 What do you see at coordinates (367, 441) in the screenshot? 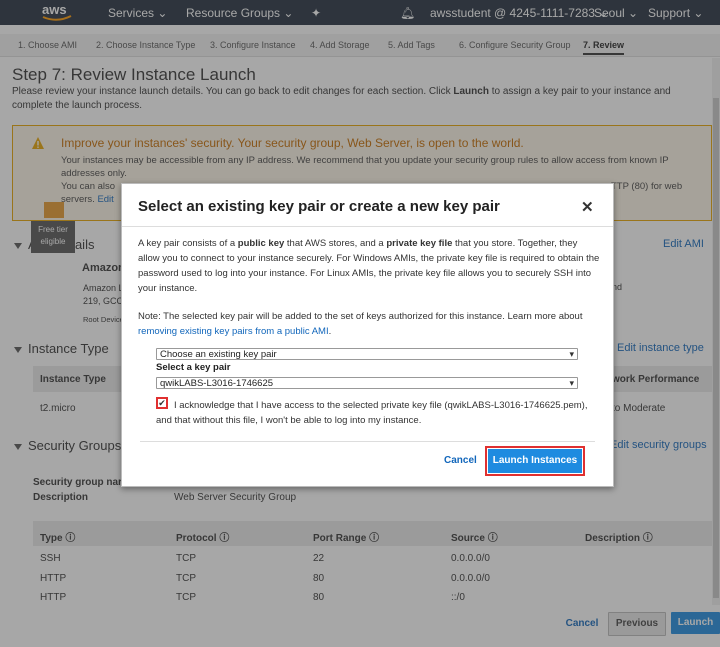
I see `dialog-footer-divider` at bounding box center [367, 441].